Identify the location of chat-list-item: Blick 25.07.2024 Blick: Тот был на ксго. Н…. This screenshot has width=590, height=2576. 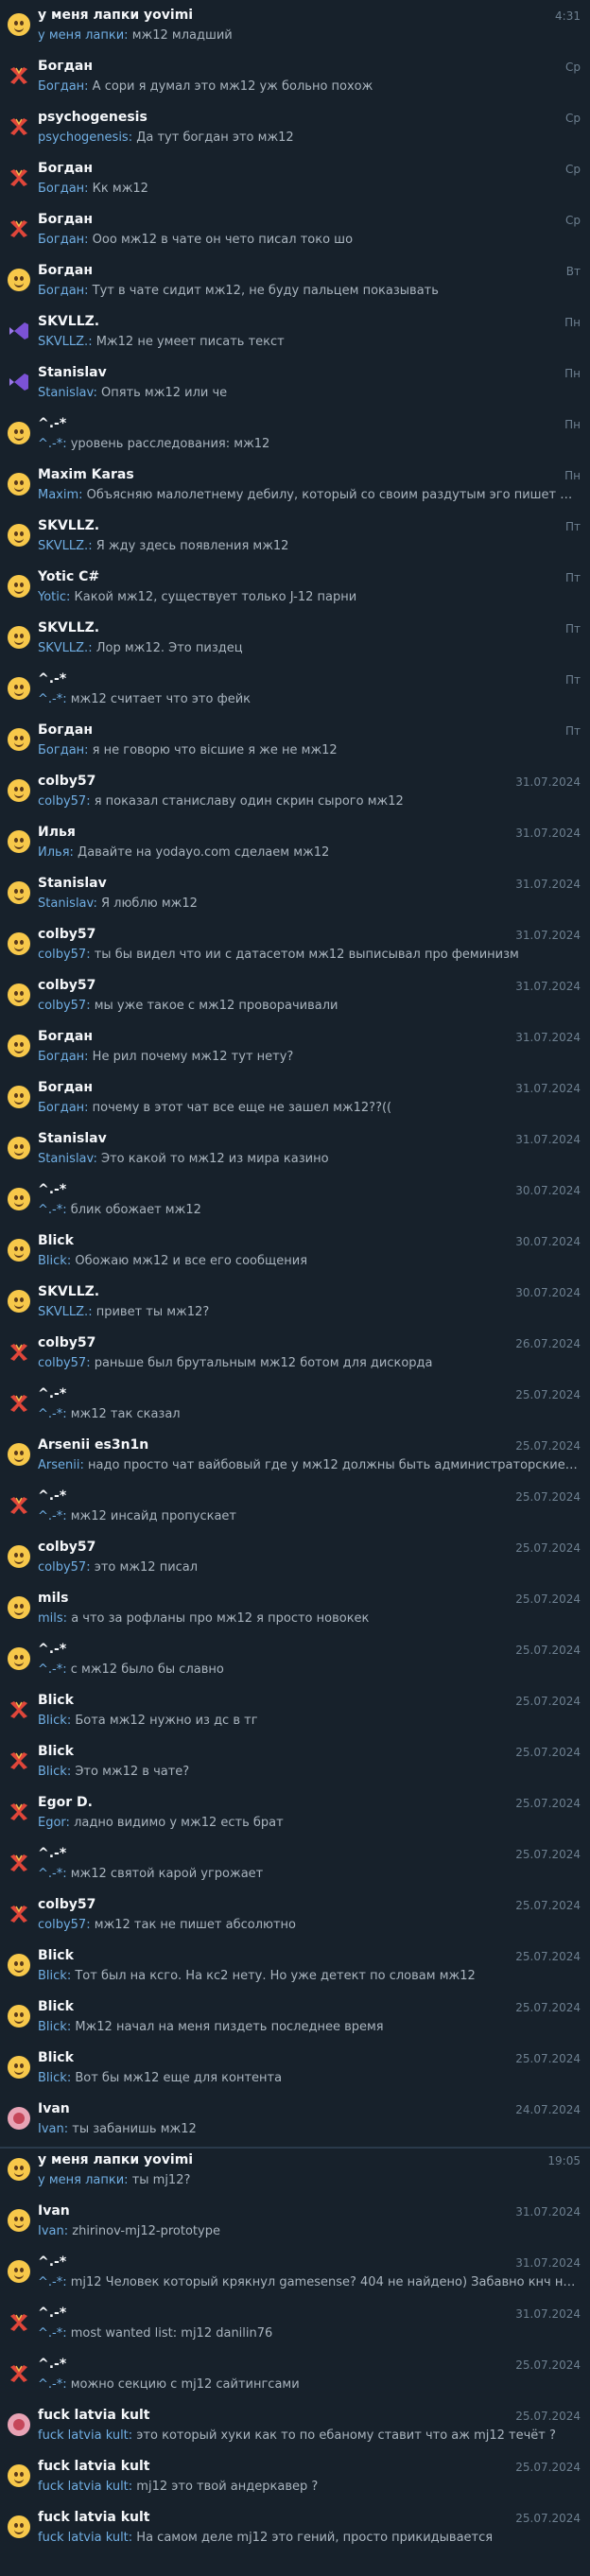
(295, 1966).